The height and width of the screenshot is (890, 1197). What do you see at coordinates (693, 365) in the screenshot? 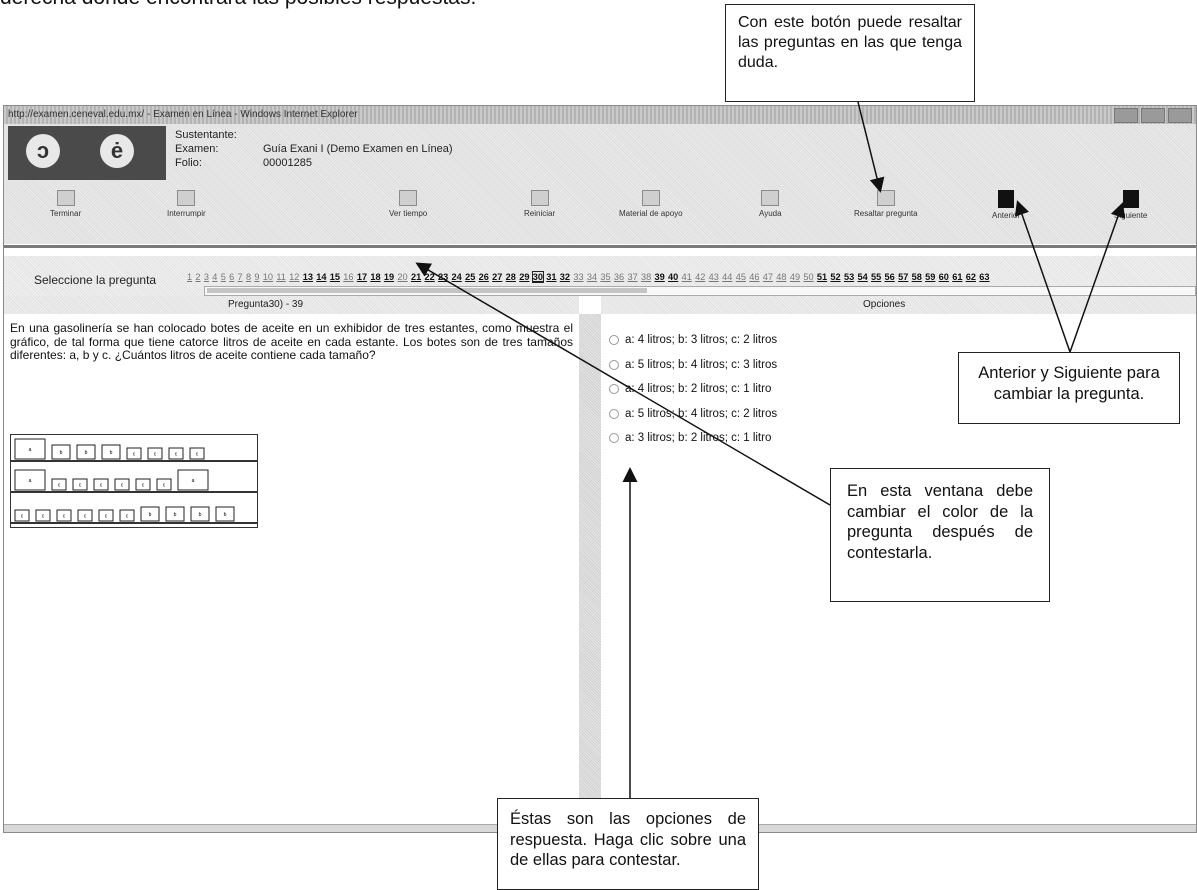
I see `option-2: a: 5 litros; b: 4 litros; c: 3 litros` at bounding box center [693, 365].